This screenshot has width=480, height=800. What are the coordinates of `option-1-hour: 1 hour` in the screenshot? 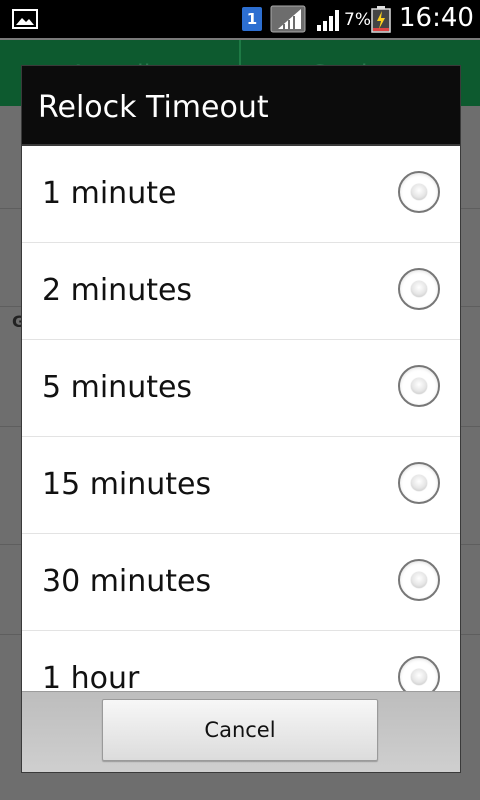 It's located at (241, 661).